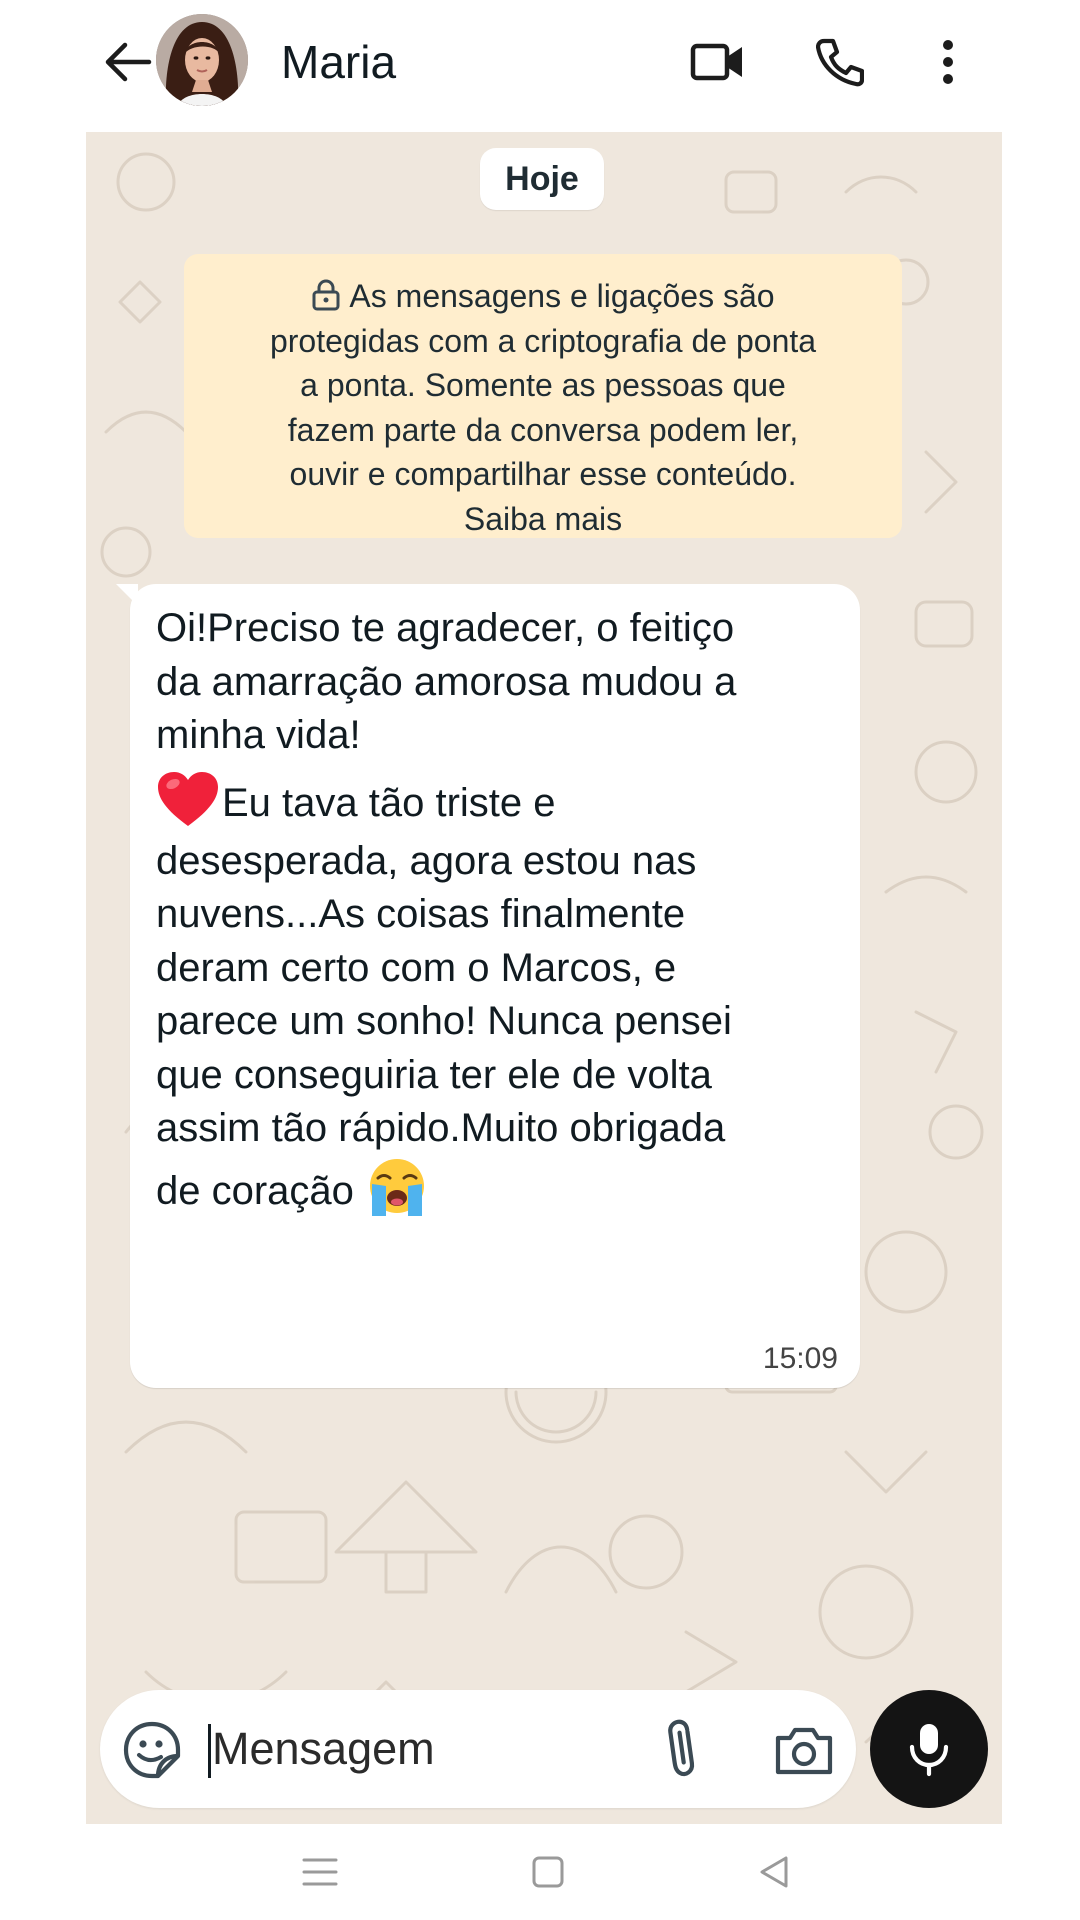  Describe the element at coordinates (800, 1358) in the screenshot. I see `message-timestamp: 15:09` at that location.